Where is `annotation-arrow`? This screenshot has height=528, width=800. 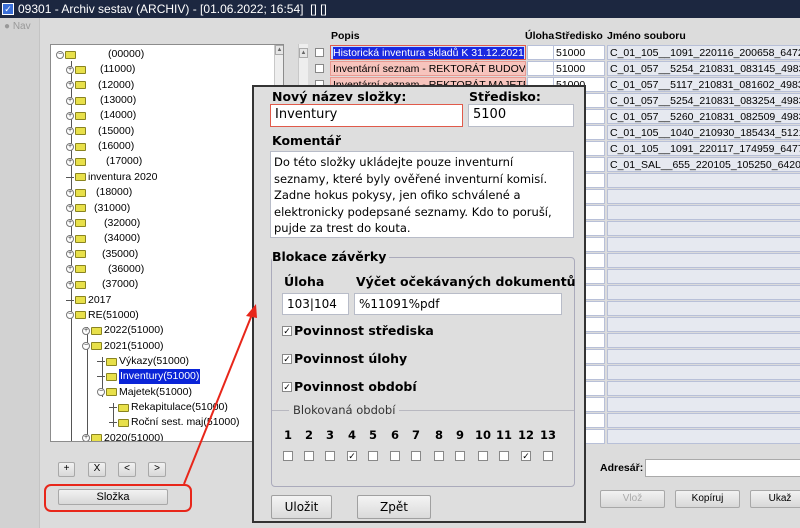 annotation-arrow is located at coordinates (220, 394).